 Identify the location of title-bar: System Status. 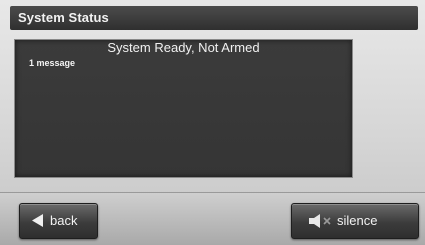
(214, 18).